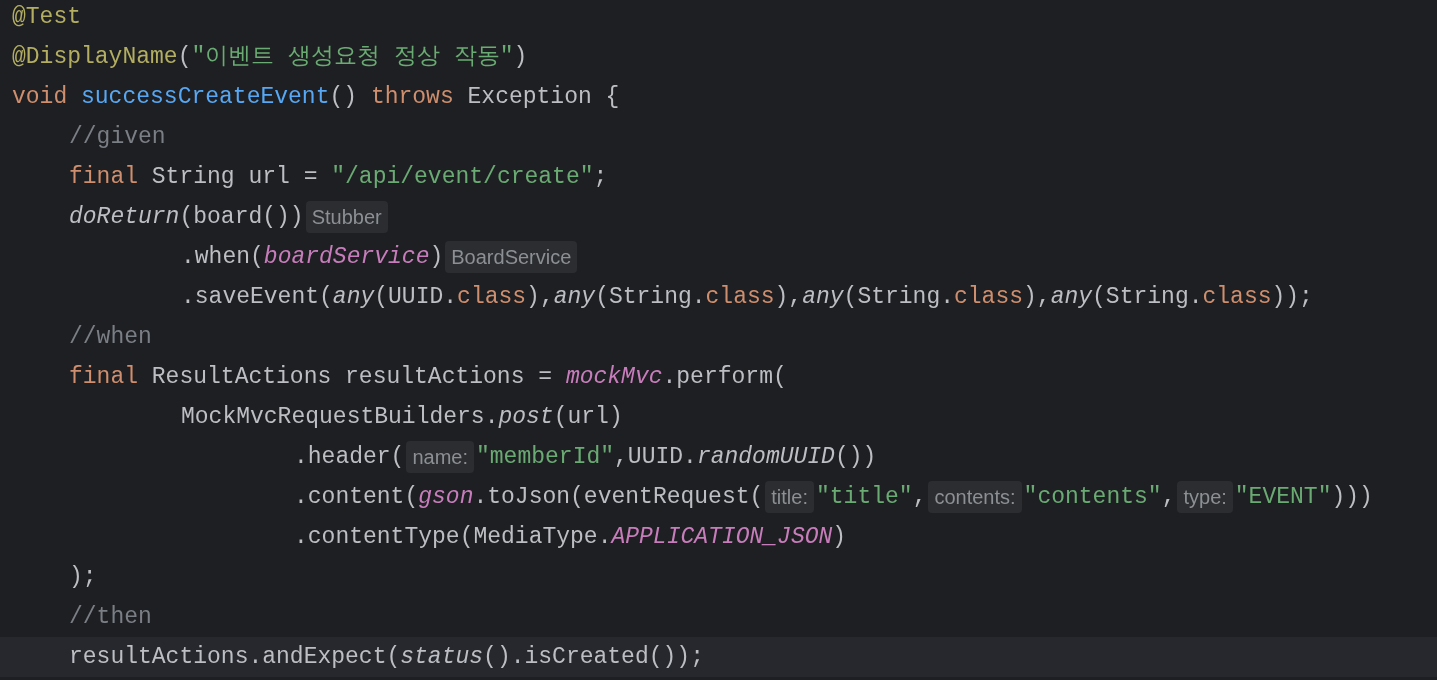  Describe the element at coordinates (241, 217) in the screenshot. I see `code-token: (board())` at that location.